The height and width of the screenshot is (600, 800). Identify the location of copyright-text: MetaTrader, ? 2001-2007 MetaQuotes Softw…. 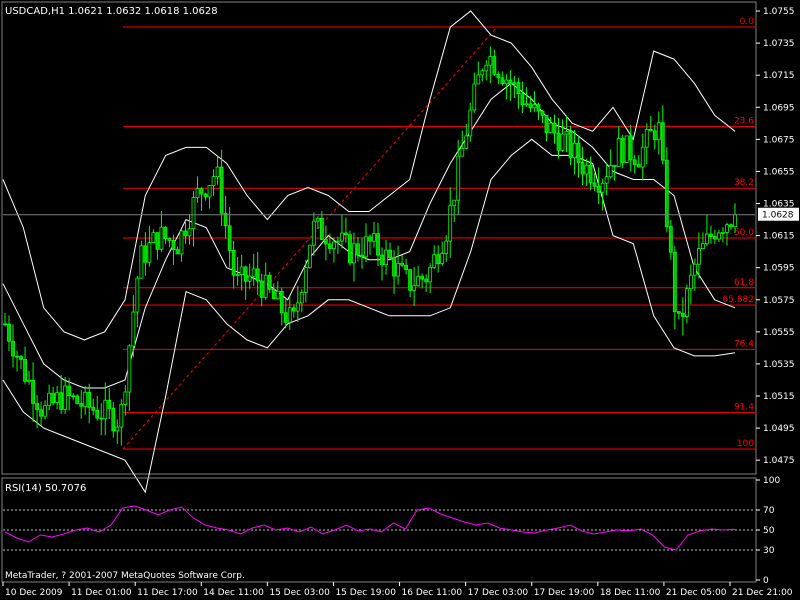
(125, 576).